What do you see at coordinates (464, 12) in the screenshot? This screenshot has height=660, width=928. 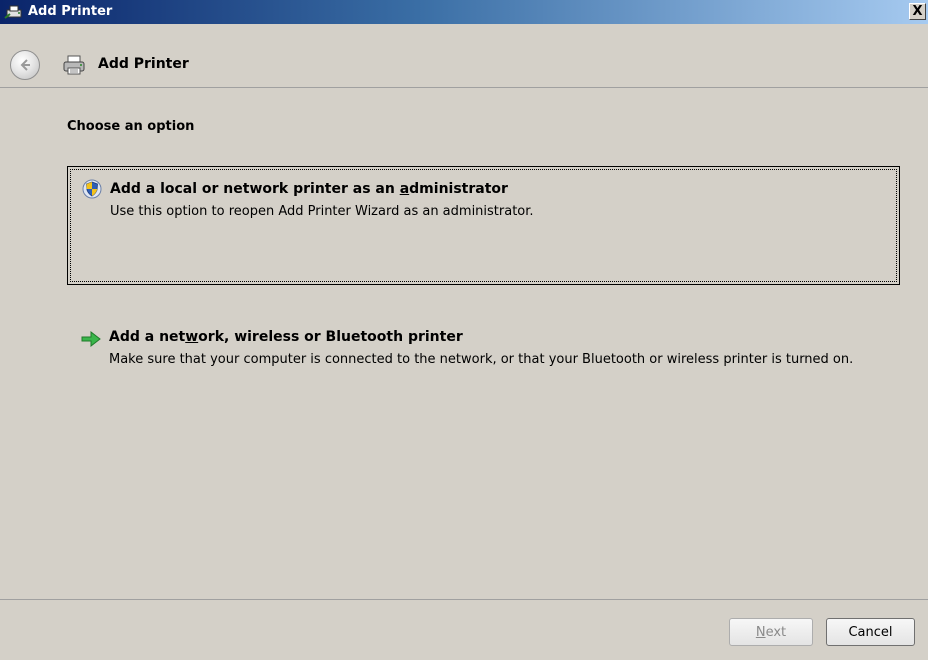 I see `title-bar: Add Printer X` at bounding box center [464, 12].